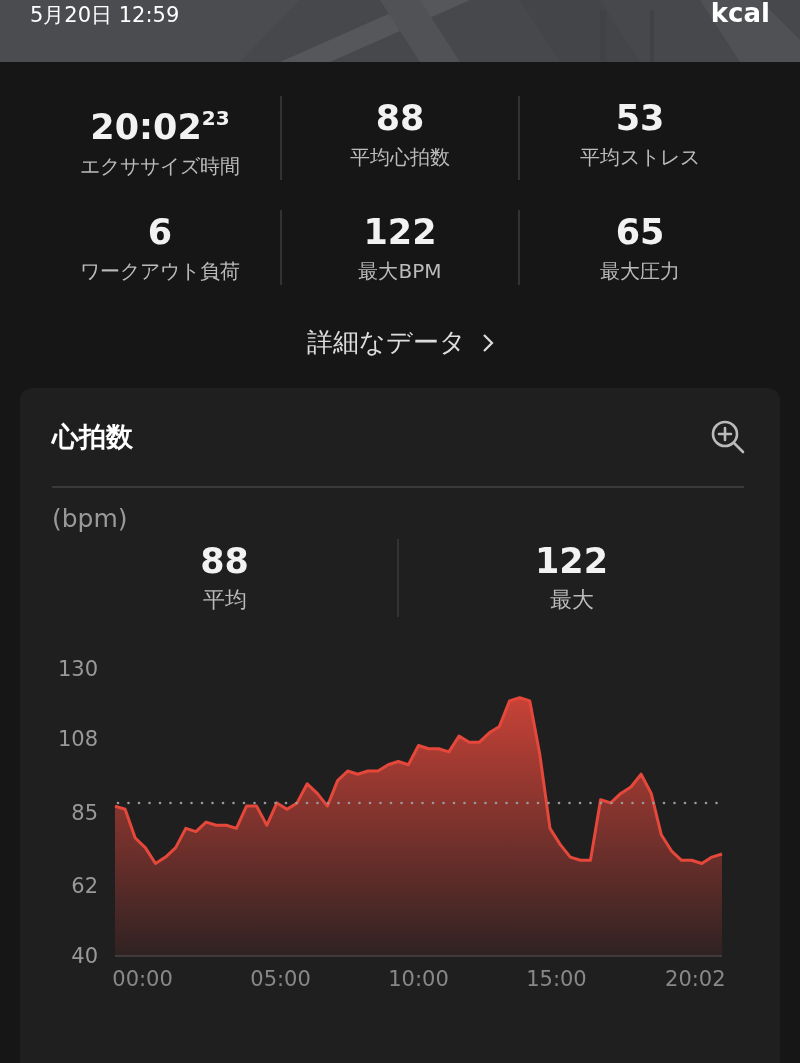 The width and height of the screenshot is (800, 1063). I want to click on y-tick-label: 108, so click(77, 739).